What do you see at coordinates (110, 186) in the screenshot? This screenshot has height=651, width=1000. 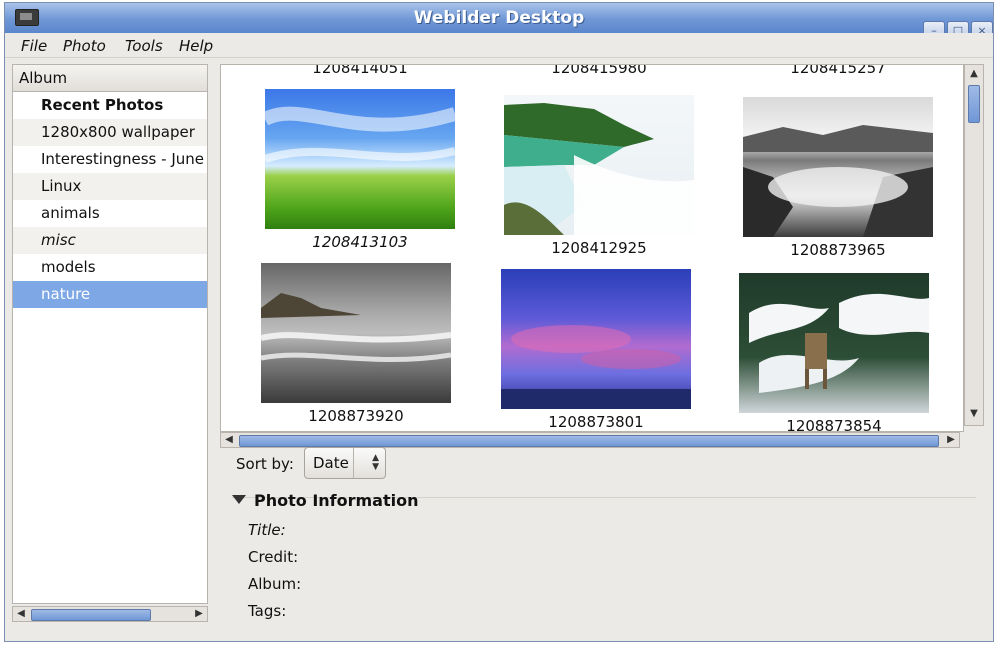 I see `album-item-linux: Linux` at bounding box center [110, 186].